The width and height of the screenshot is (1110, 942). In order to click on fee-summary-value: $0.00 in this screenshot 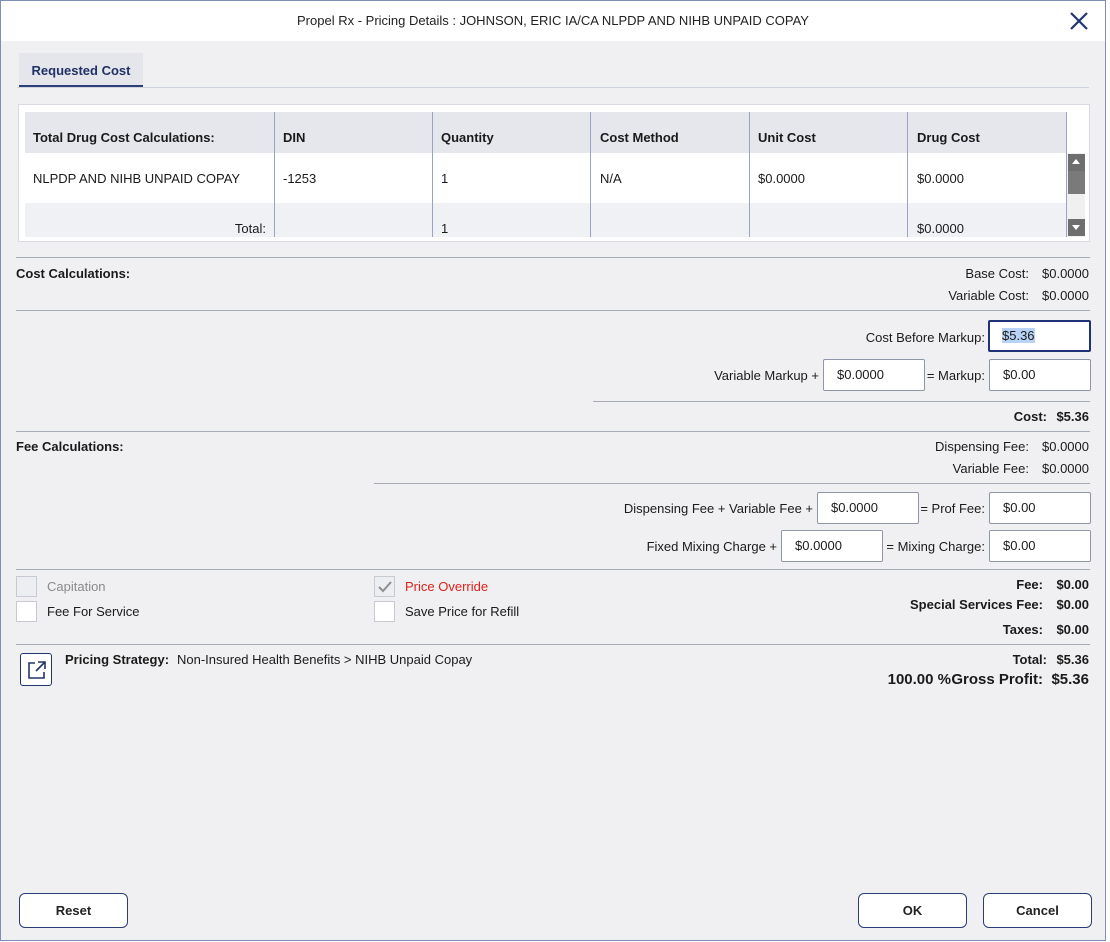, I will do `click(1072, 584)`.